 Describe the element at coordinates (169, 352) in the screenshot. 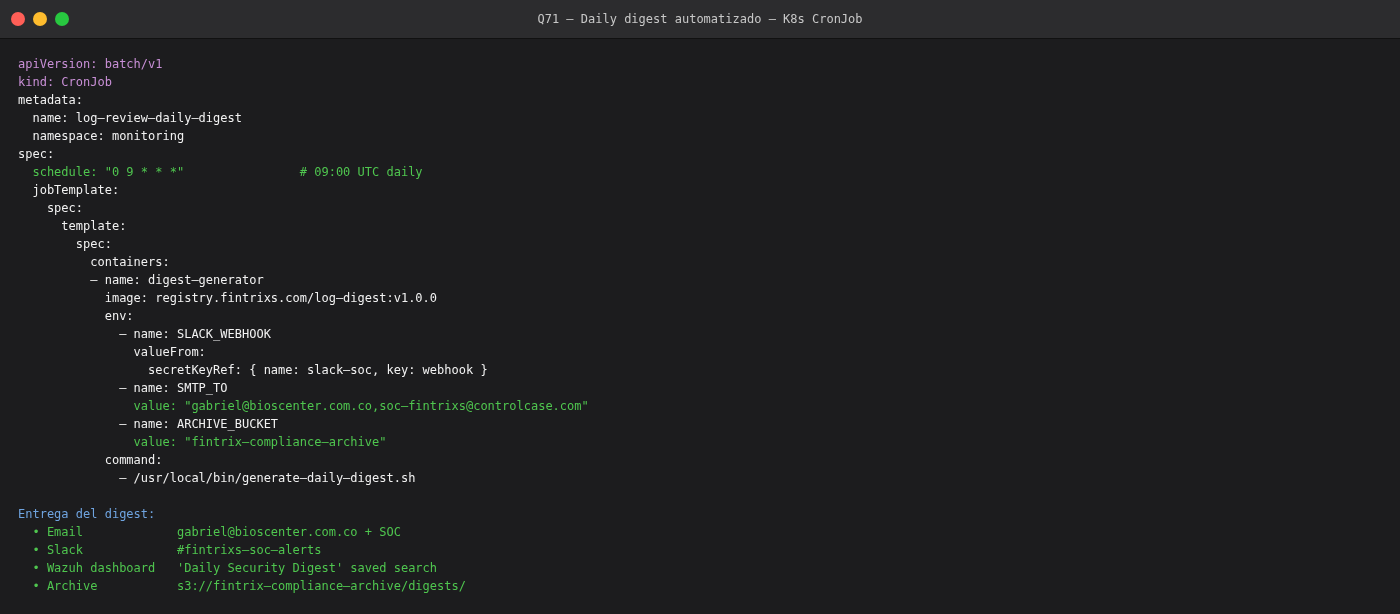

I see `code-line: valueFrom:` at that location.